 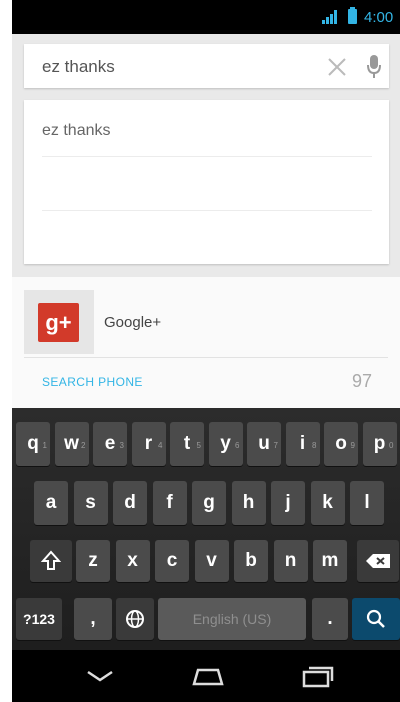 I want to click on key-w: w2, so click(x=71, y=444).